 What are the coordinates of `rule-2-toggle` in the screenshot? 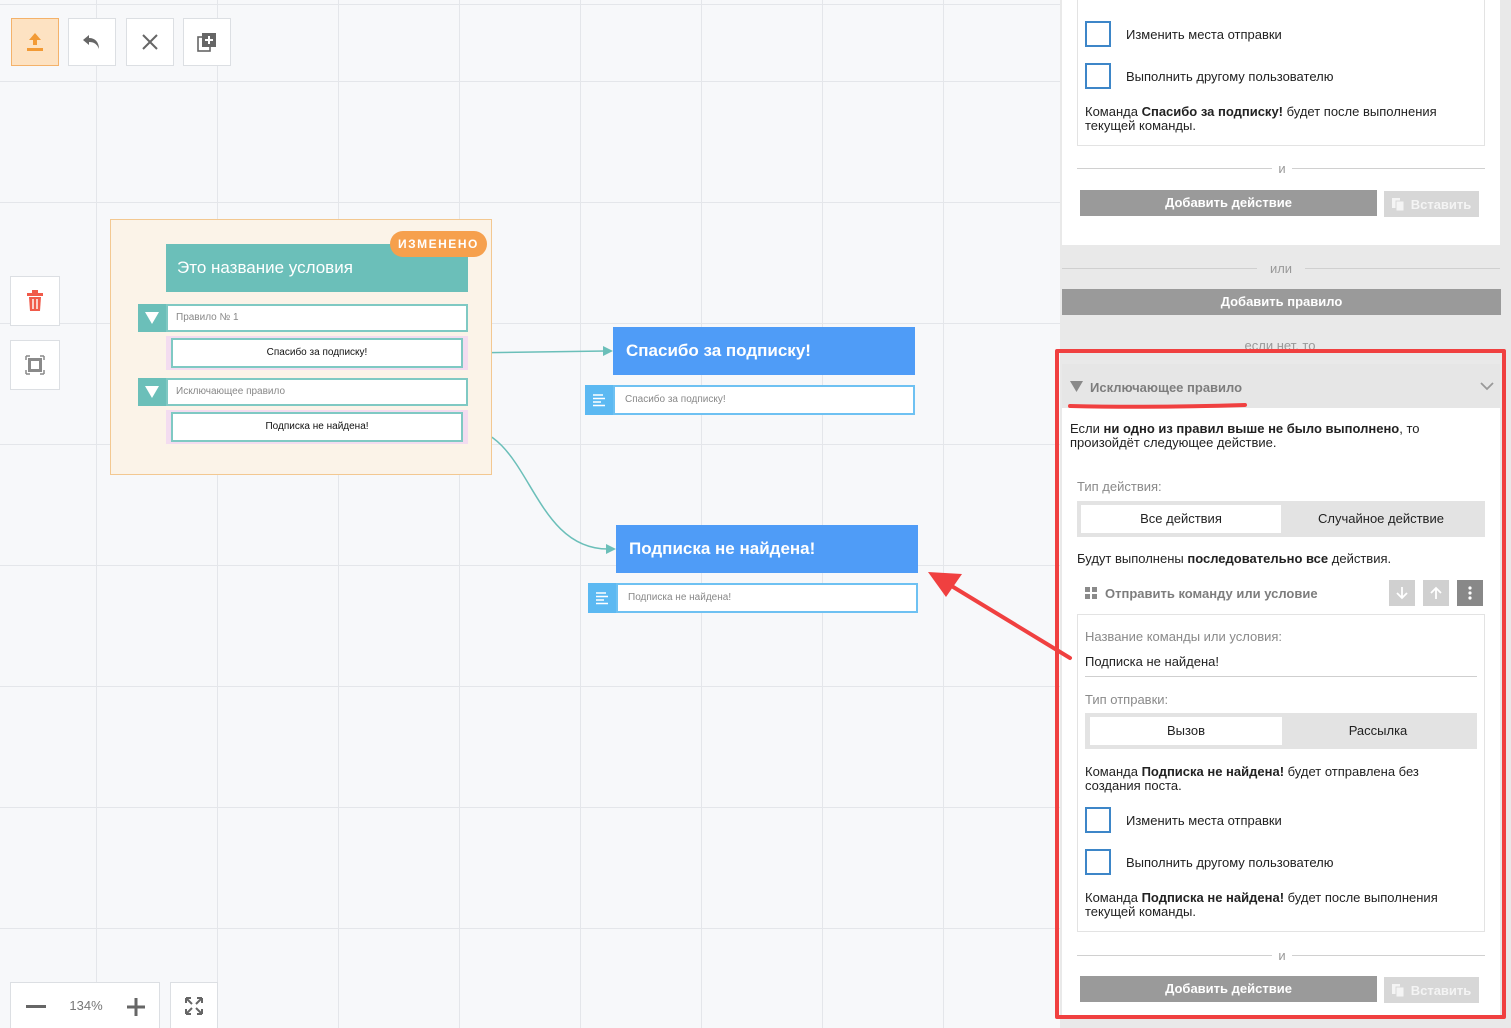 It's located at (152, 392).